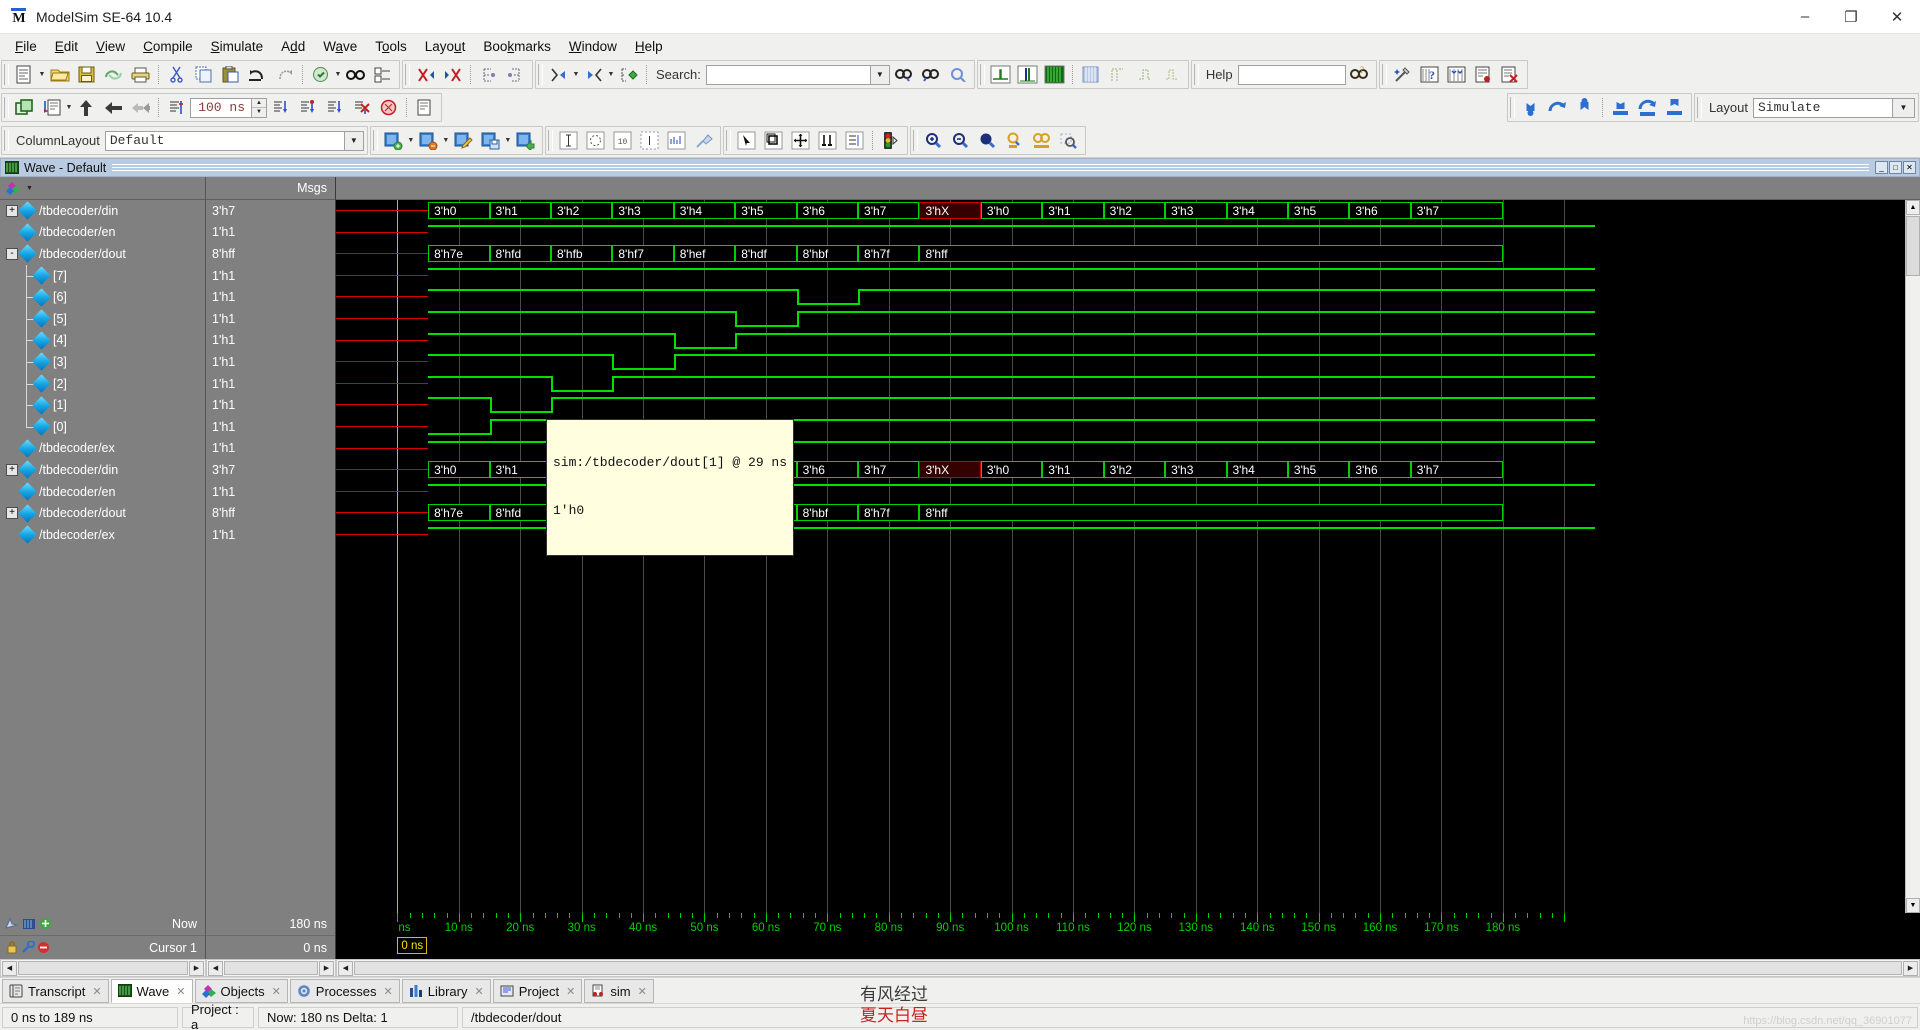 The height and width of the screenshot is (1030, 1920). What do you see at coordinates (393, 140) in the screenshot?
I see `wave-add-icon` at bounding box center [393, 140].